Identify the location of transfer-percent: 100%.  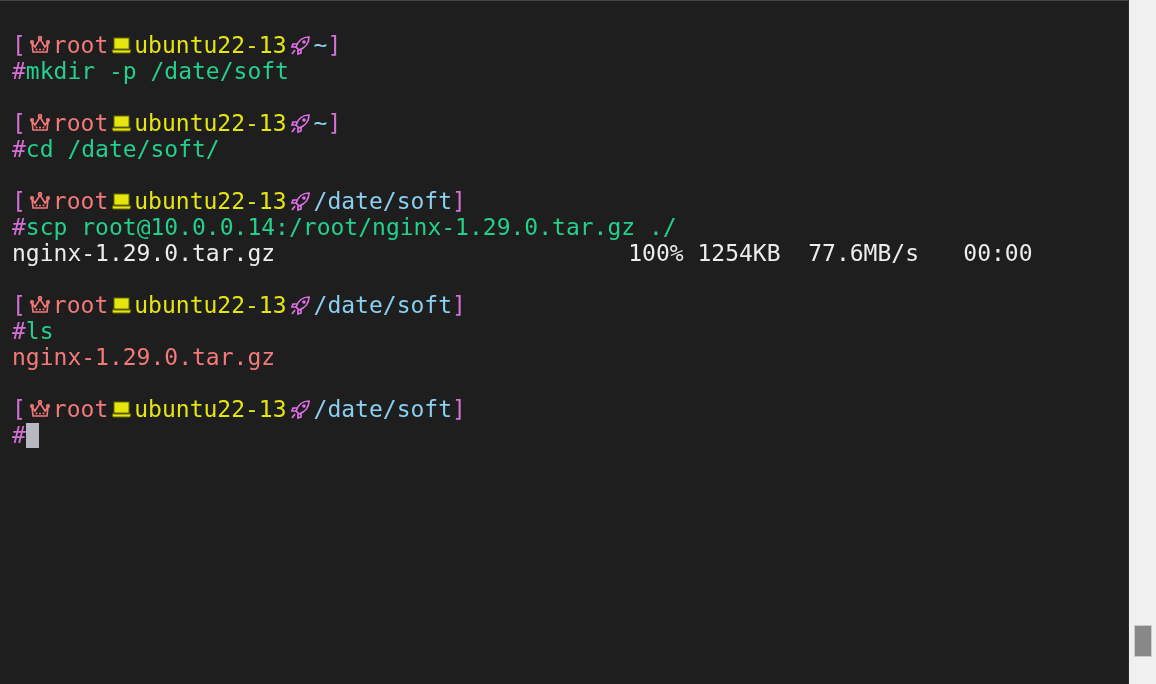
(656, 253).